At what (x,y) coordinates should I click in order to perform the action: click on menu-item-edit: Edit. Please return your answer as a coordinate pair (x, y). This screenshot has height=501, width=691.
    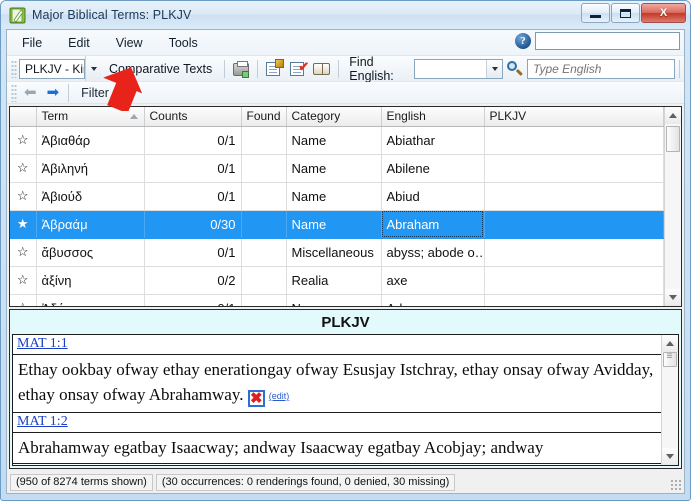
    Looking at the image, I should click on (79, 43).